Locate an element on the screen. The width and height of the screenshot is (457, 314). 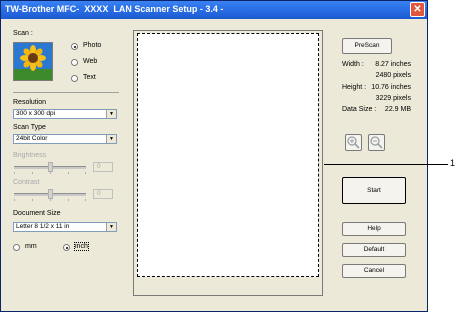
scan-photo-label: Photo is located at coordinates (92, 45).